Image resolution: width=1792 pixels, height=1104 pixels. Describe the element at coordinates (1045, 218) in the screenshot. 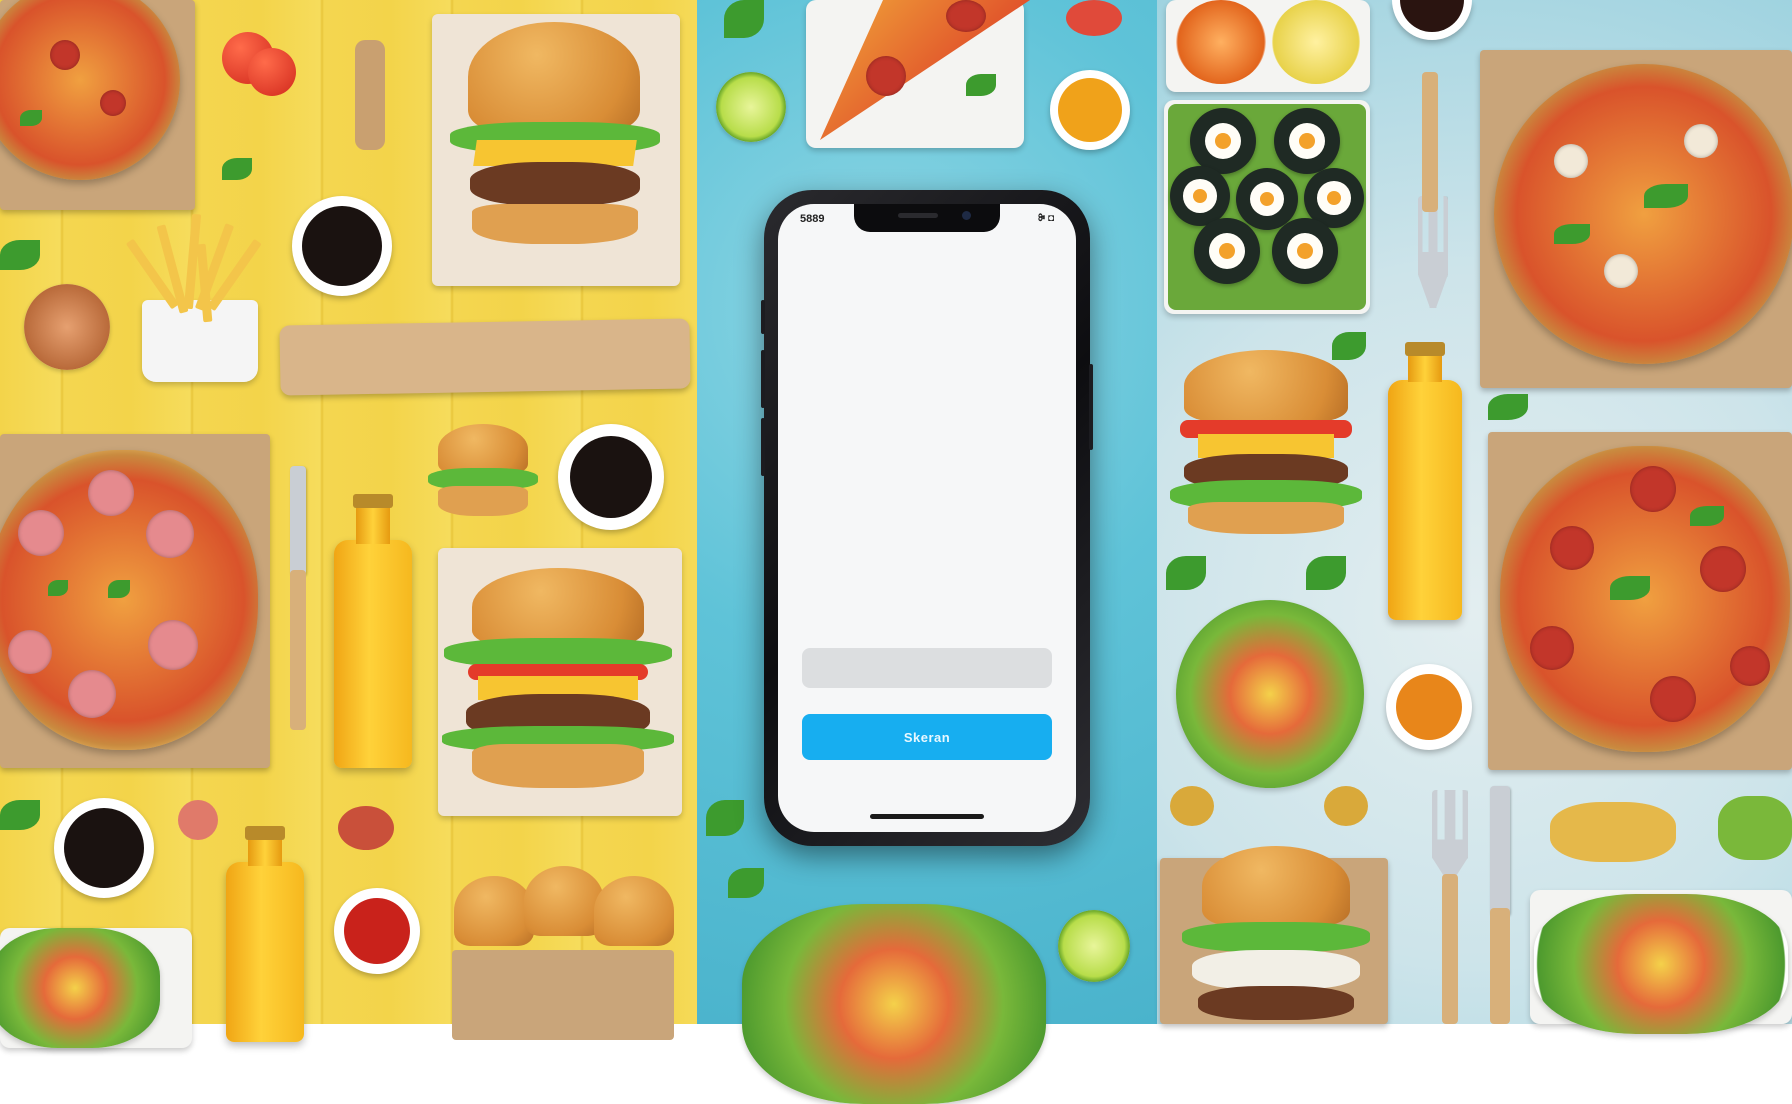

I see `status-icons: ꔭ ◘` at that location.